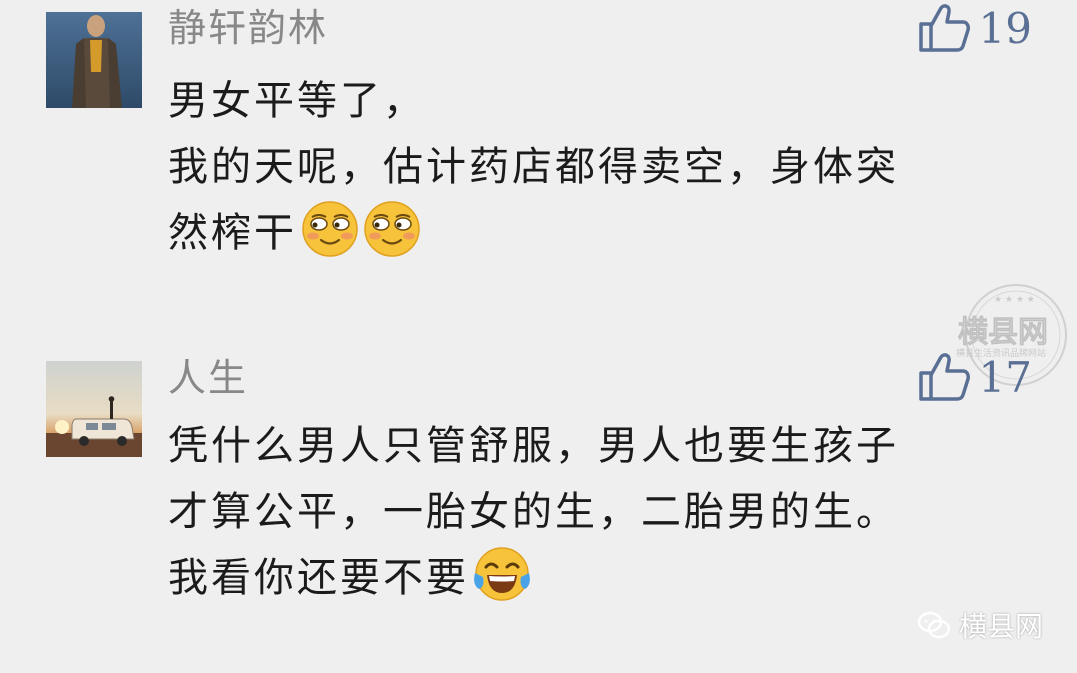 Image resolution: width=1077 pixels, height=673 pixels. What do you see at coordinates (232, 233) in the screenshot?
I see `comment-line-text: 然榨干` at bounding box center [232, 233].